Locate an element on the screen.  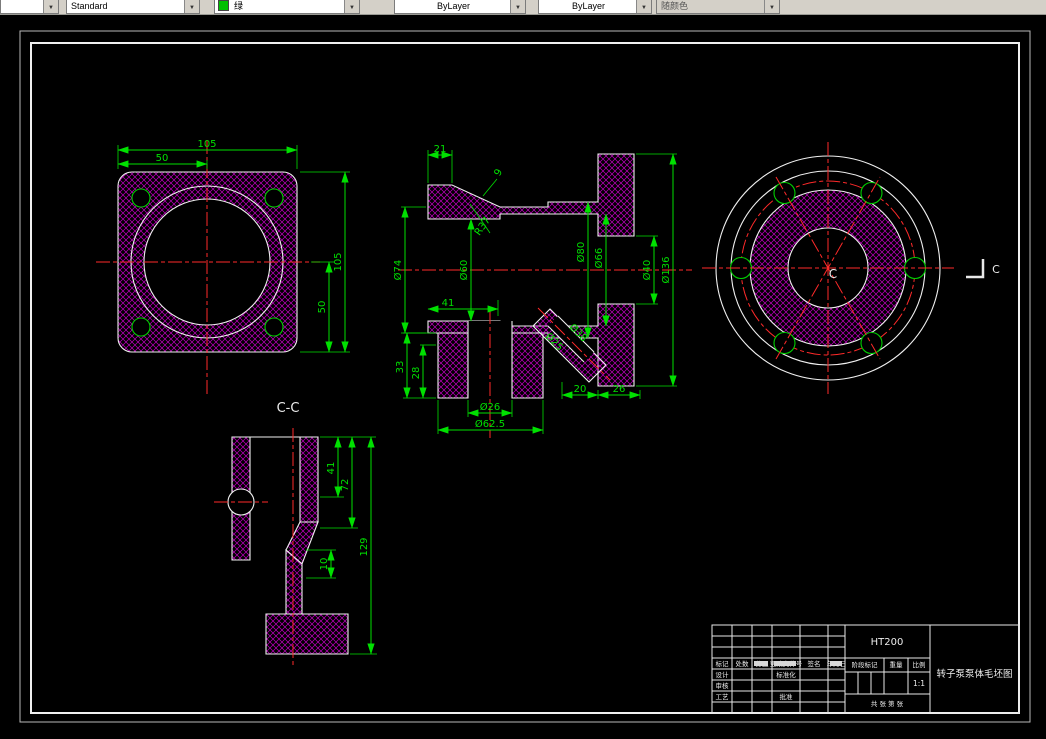
dimension-text: 72 is located at coordinates (345, 485).